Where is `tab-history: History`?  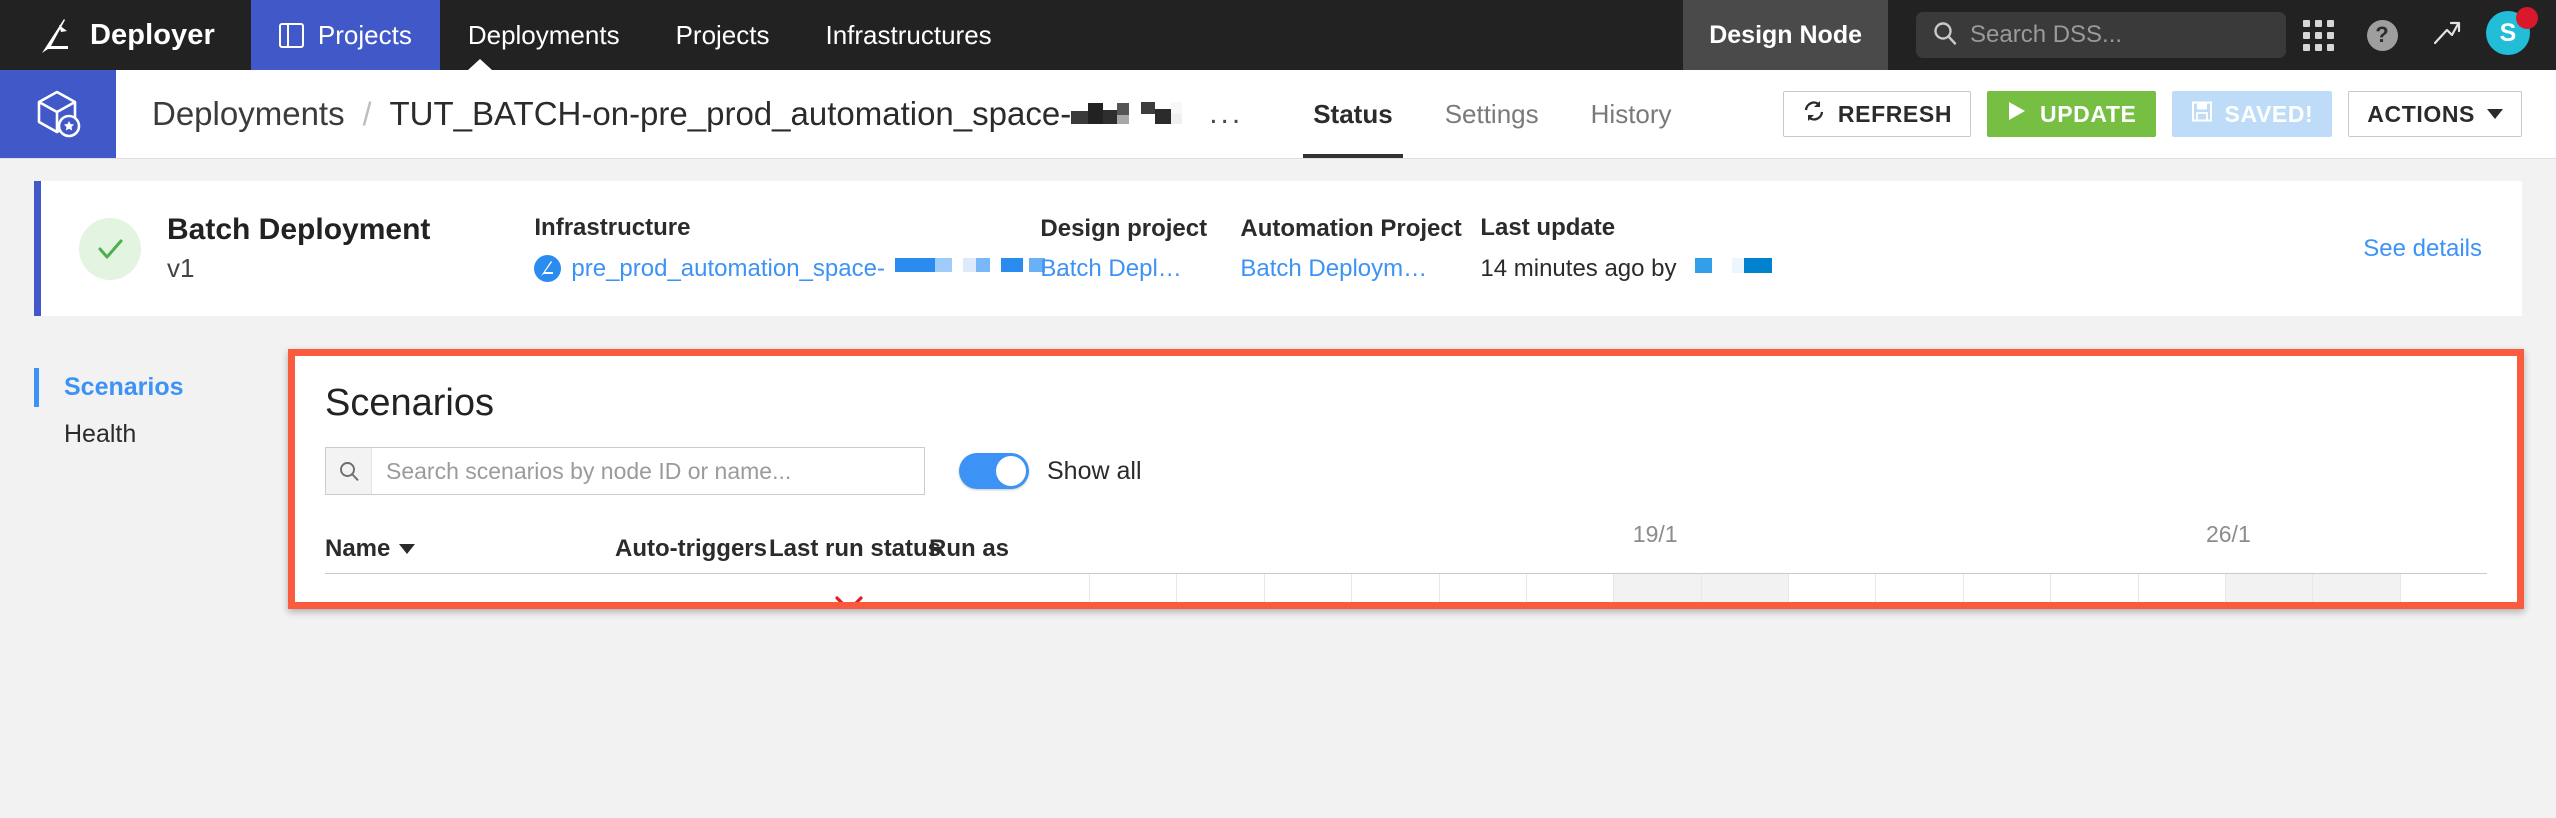
tab-history: History is located at coordinates (1631, 114).